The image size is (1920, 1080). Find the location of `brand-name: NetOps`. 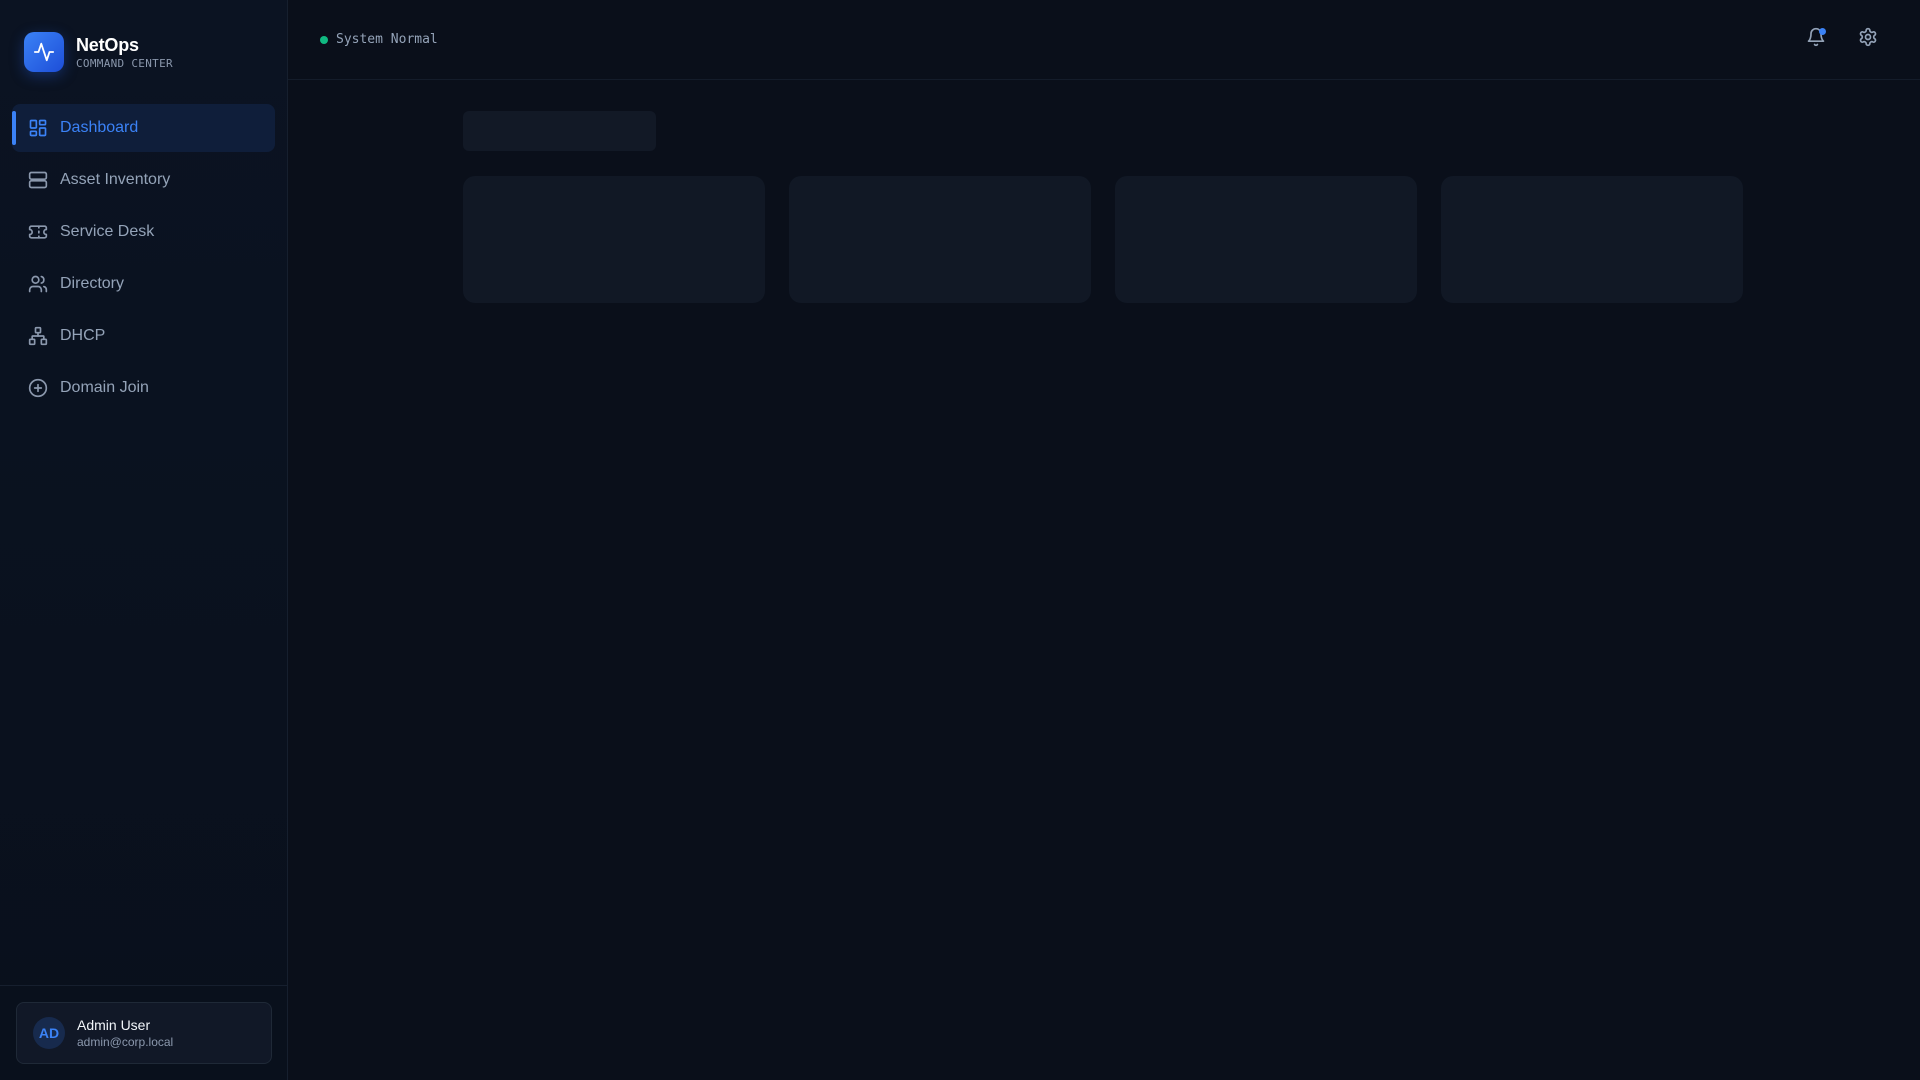

brand-name: NetOps is located at coordinates (107, 44).